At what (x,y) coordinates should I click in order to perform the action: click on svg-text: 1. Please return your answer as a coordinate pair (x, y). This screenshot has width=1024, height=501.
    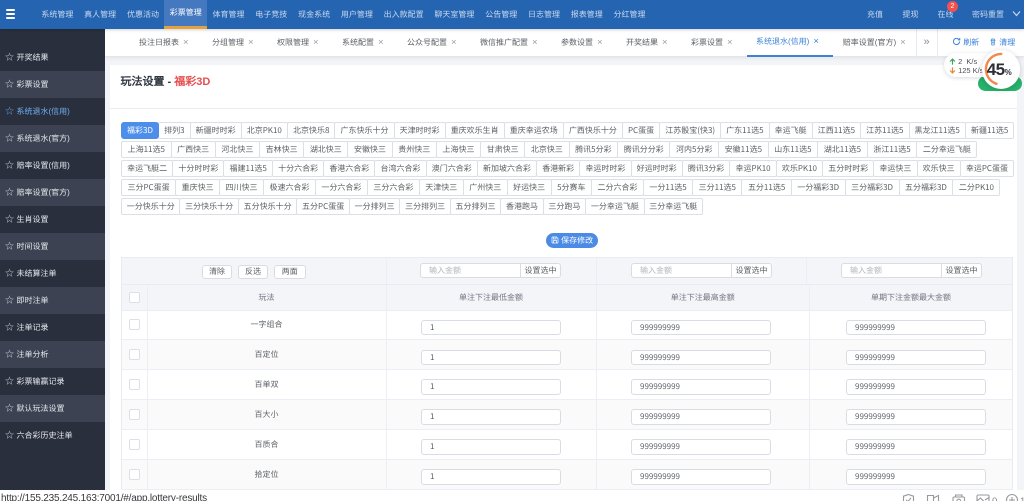
    Looking at the image, I should click on (1022, 498).